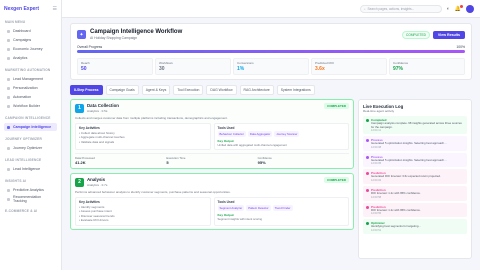 This screenshot has height=270, width=480. Describe the element at coordinates (85, 63) in the screenshot. I see `stat-label: Reach` at that location.